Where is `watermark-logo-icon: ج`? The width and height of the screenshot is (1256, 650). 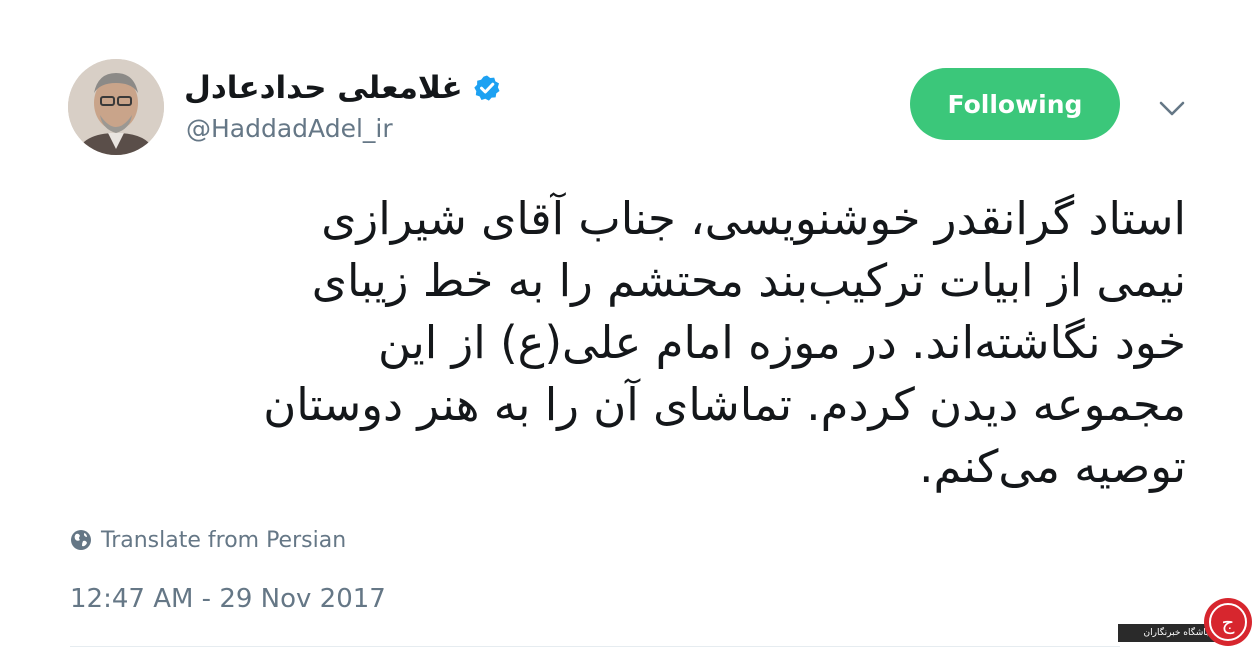
watermark-logo-icon: ج is located at coordinates (1228, 622).